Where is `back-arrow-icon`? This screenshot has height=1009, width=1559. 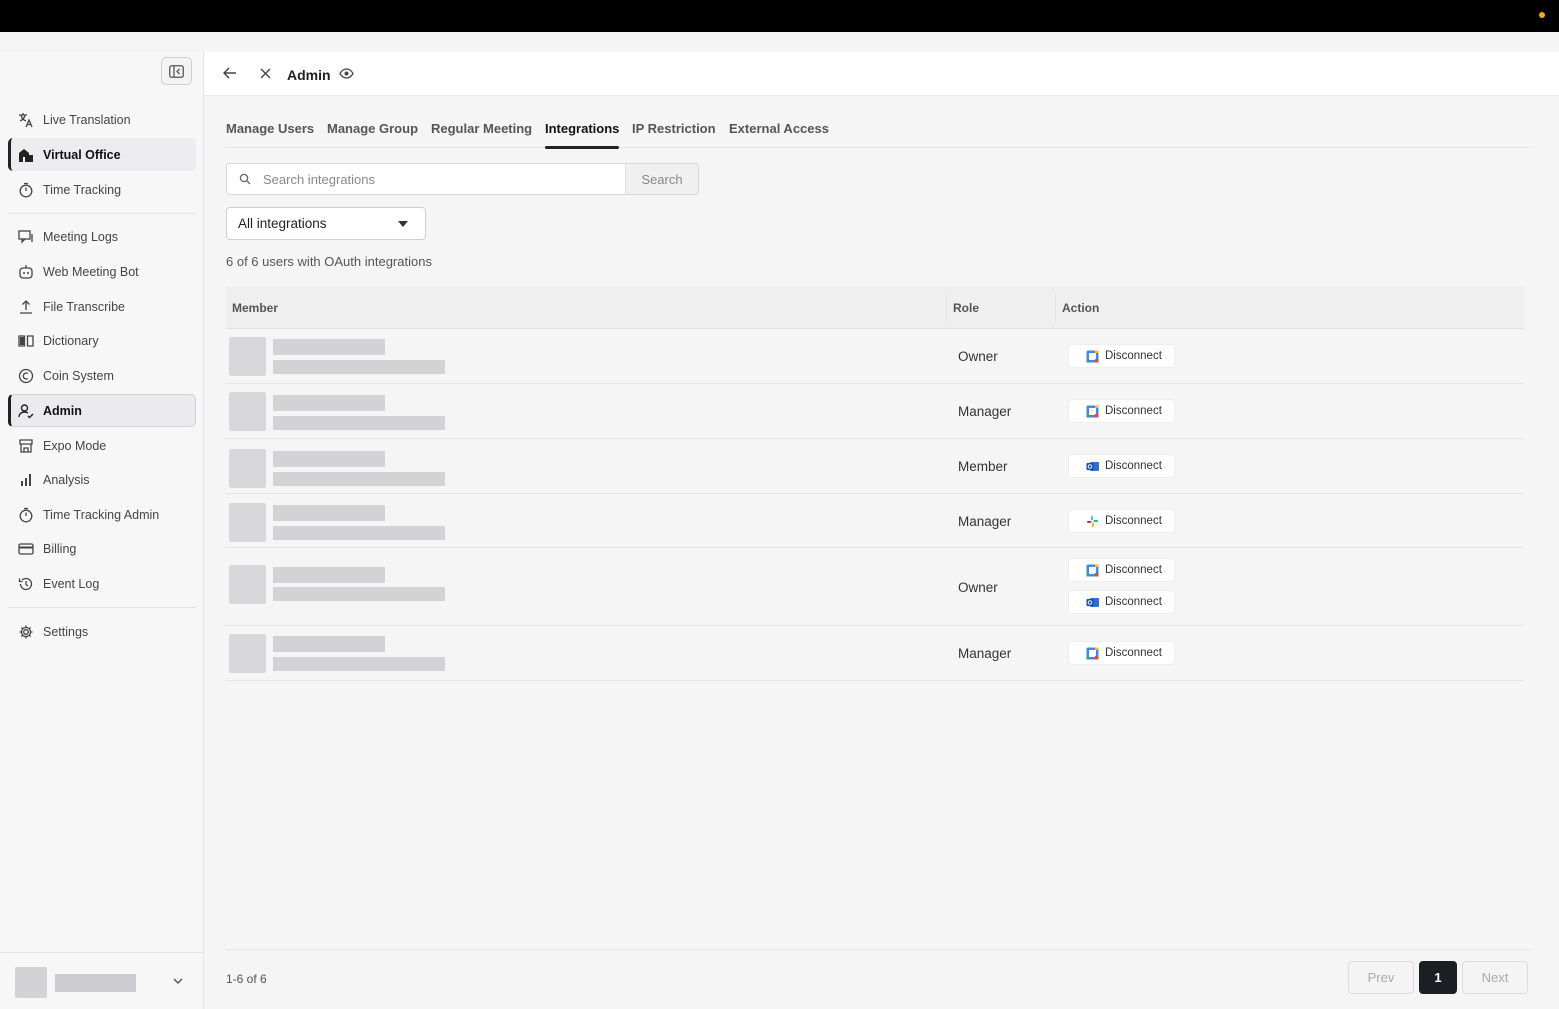
back-arrow-icon is located at coordinates (230, 73).